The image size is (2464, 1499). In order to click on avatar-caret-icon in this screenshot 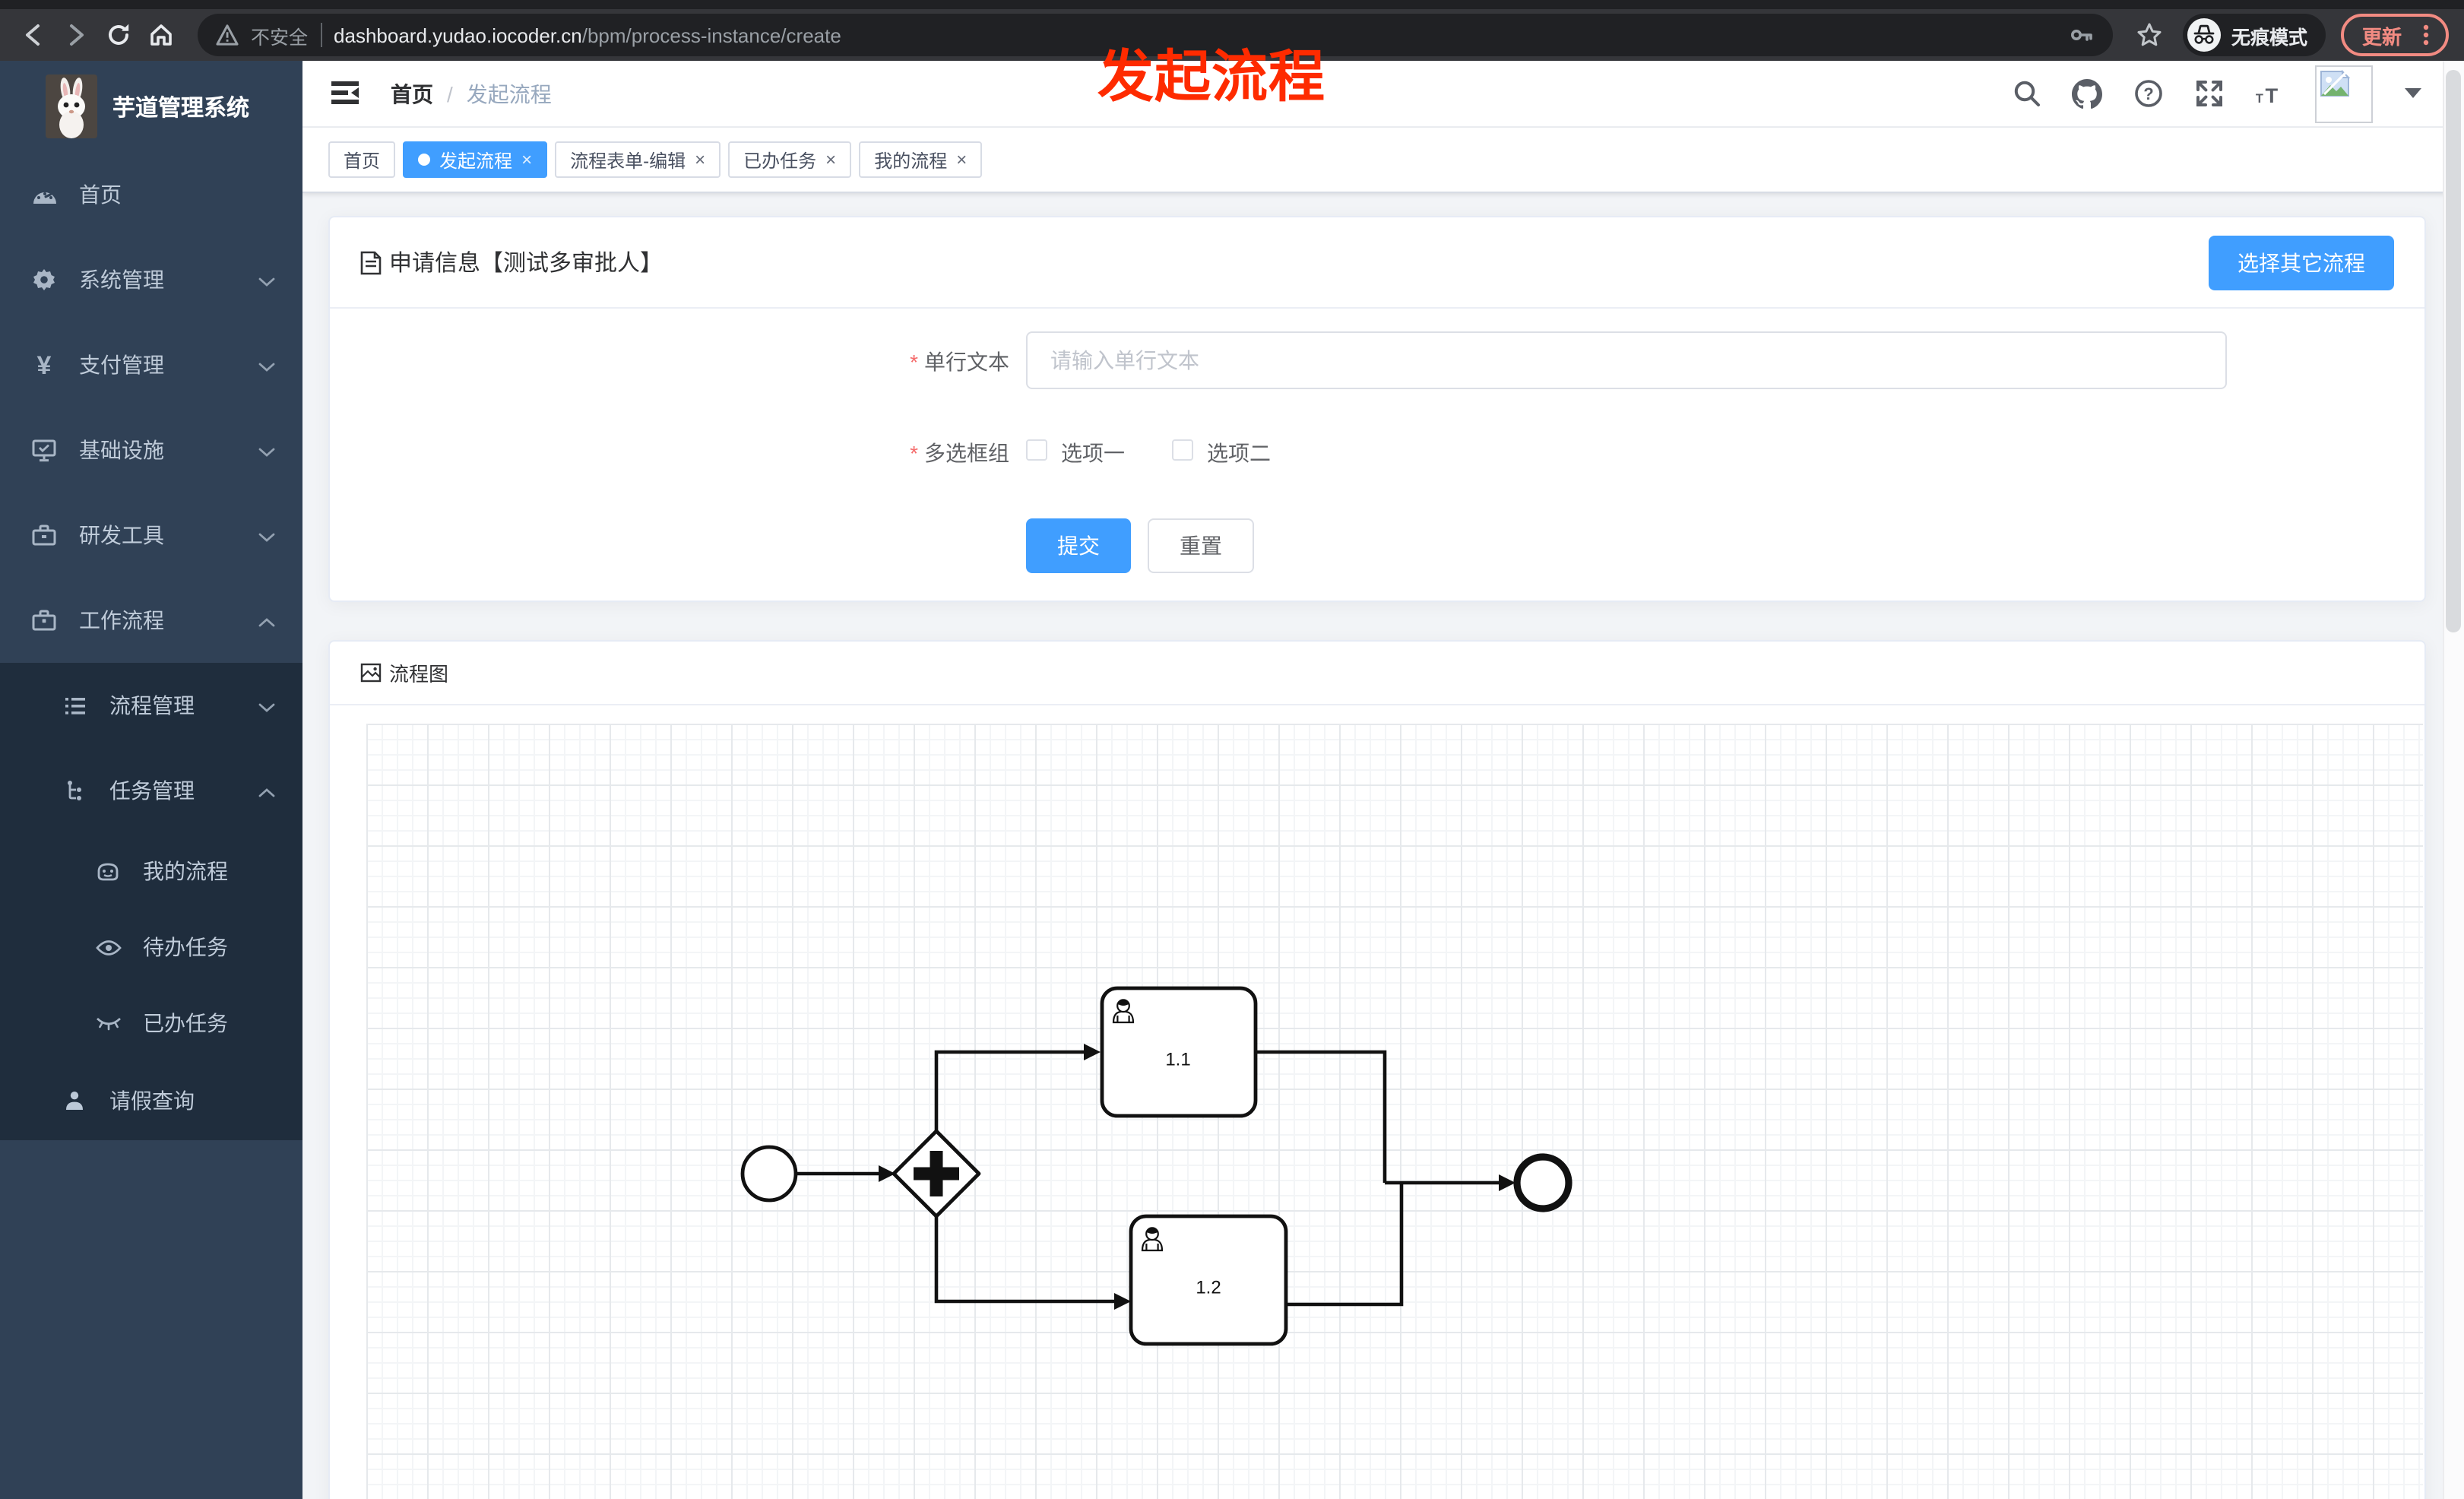, I will do `click(2412, 93)`.